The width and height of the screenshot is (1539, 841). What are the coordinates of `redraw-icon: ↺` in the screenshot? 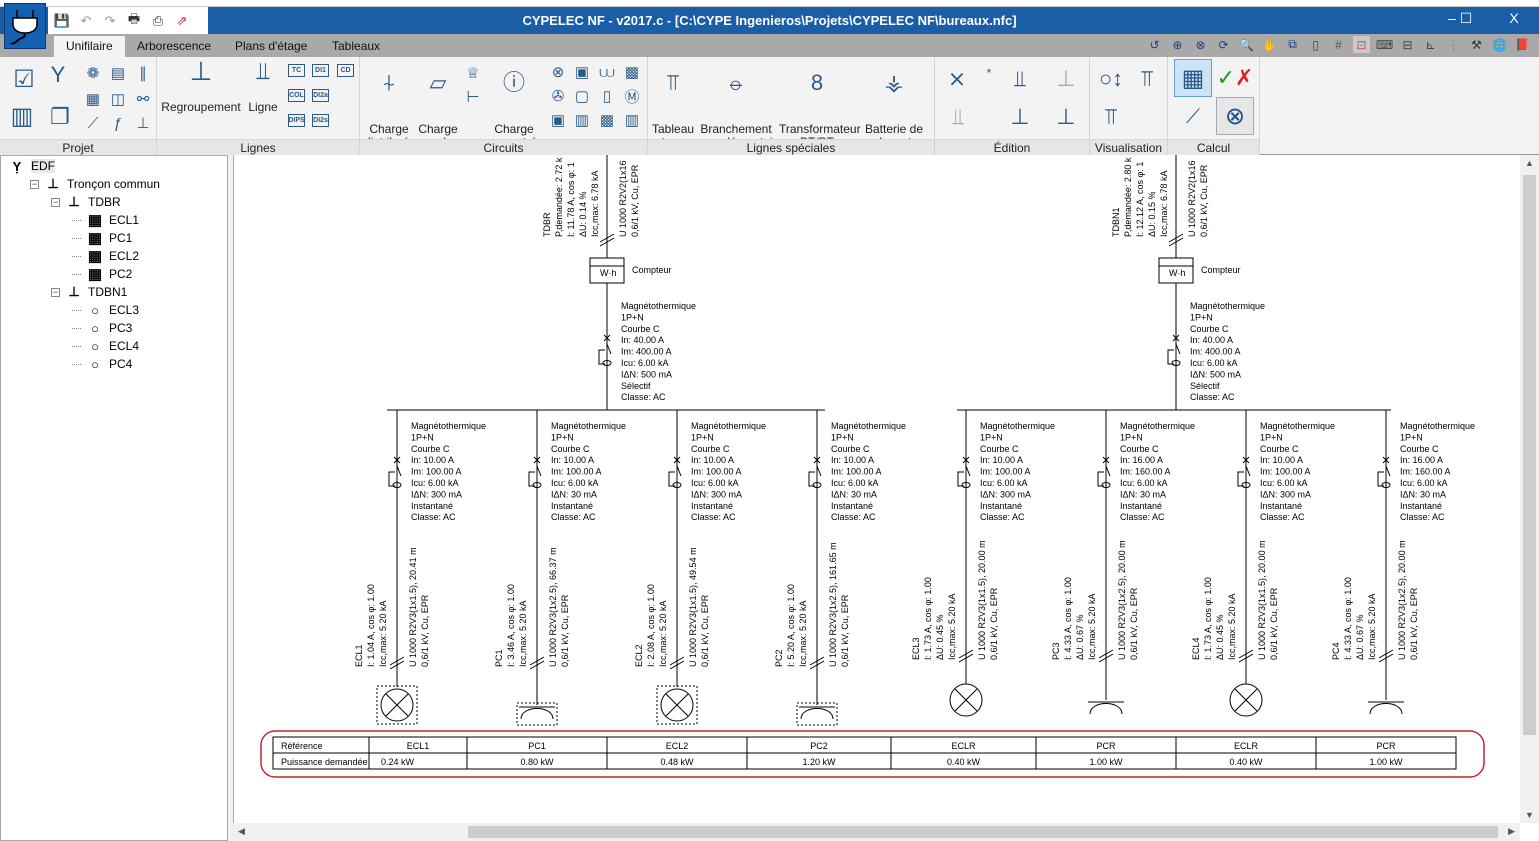 It's located at (1154, 44).